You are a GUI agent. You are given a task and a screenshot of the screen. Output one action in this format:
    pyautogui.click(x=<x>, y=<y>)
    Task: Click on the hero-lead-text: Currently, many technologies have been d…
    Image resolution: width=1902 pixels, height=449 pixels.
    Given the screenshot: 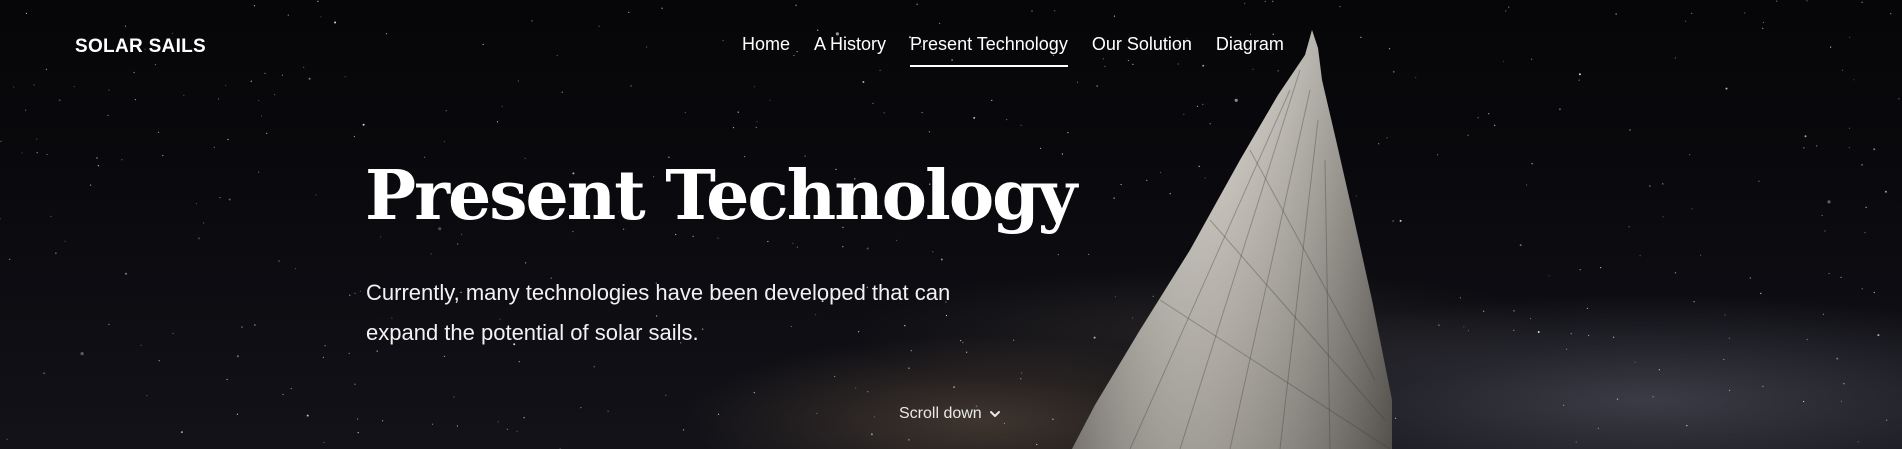 What is the action you would take?
    pyautogui.click(x=658, y=312)
    